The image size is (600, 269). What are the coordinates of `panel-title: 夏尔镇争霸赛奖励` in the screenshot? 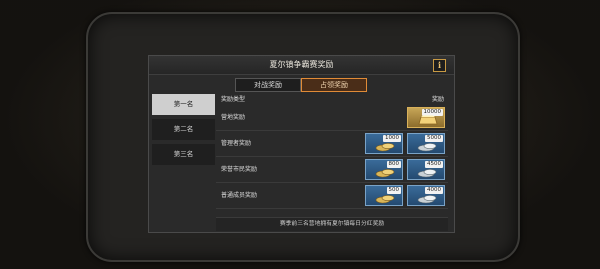 It's located at (301, 65).